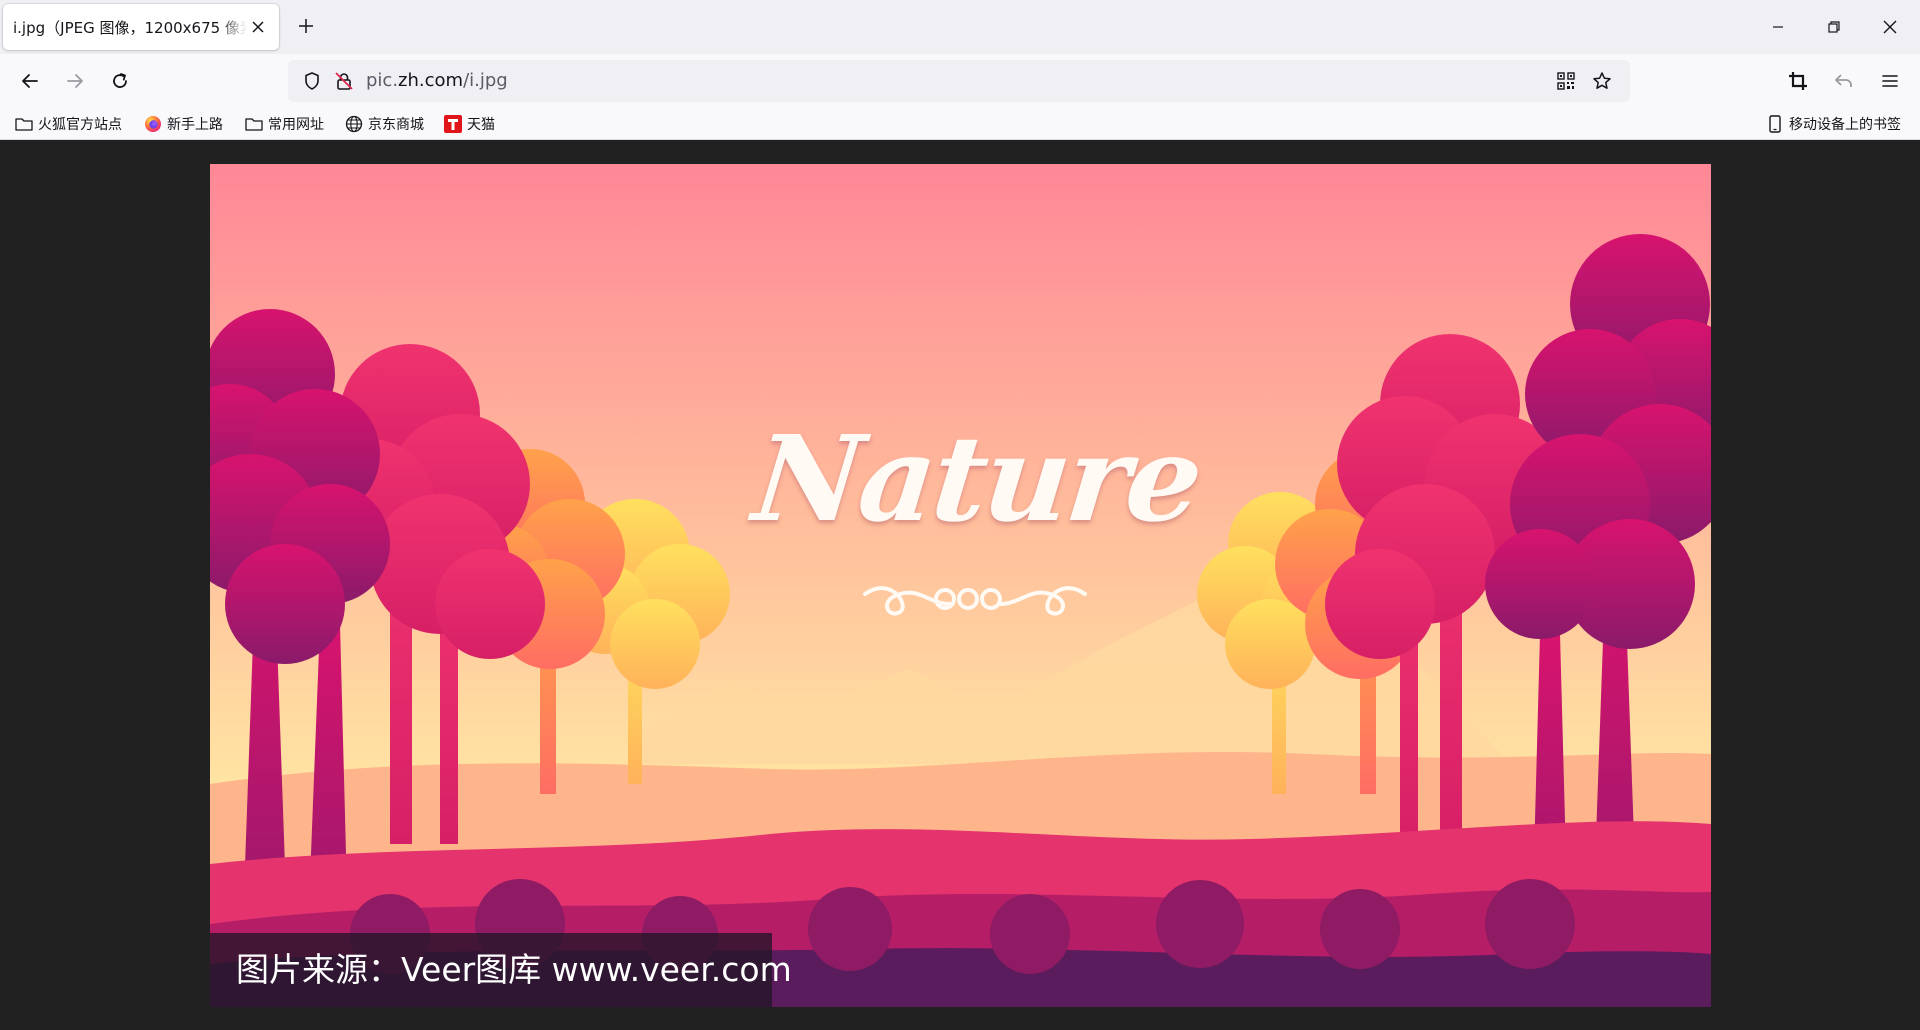 The image size is (1920, 1030). I want to click on url-path: /i.jpg, so click(485, 80).